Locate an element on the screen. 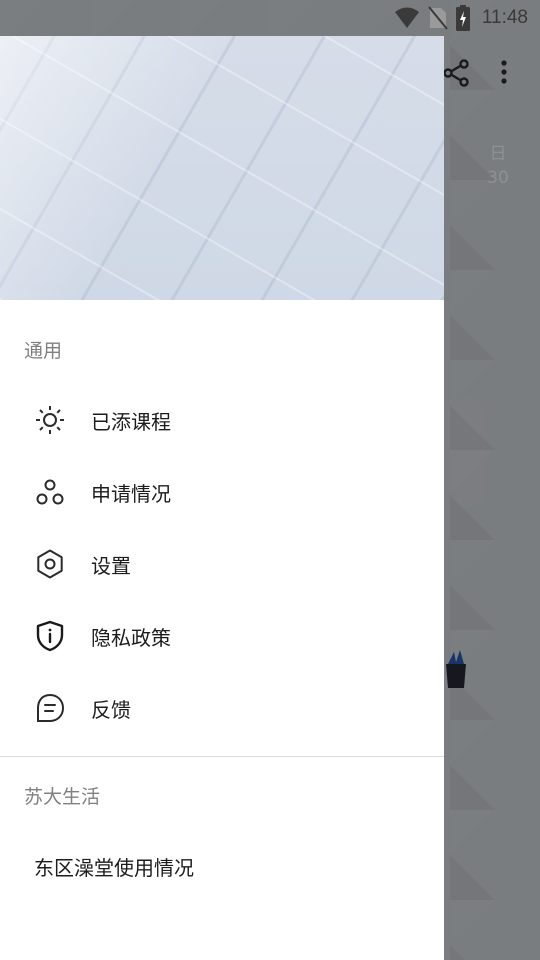  menu-item-privacy-policy: 隐私政策 is located at coordinates (222, 636).